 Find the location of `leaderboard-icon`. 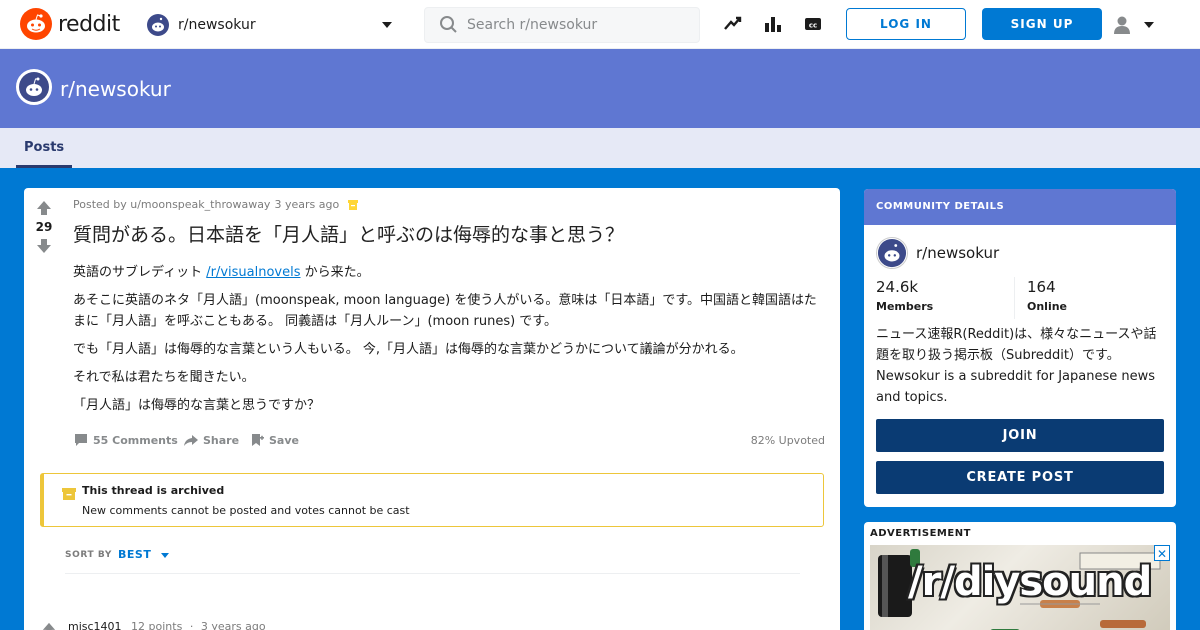

leaderboard-icon is located at coordinates (773, 24).